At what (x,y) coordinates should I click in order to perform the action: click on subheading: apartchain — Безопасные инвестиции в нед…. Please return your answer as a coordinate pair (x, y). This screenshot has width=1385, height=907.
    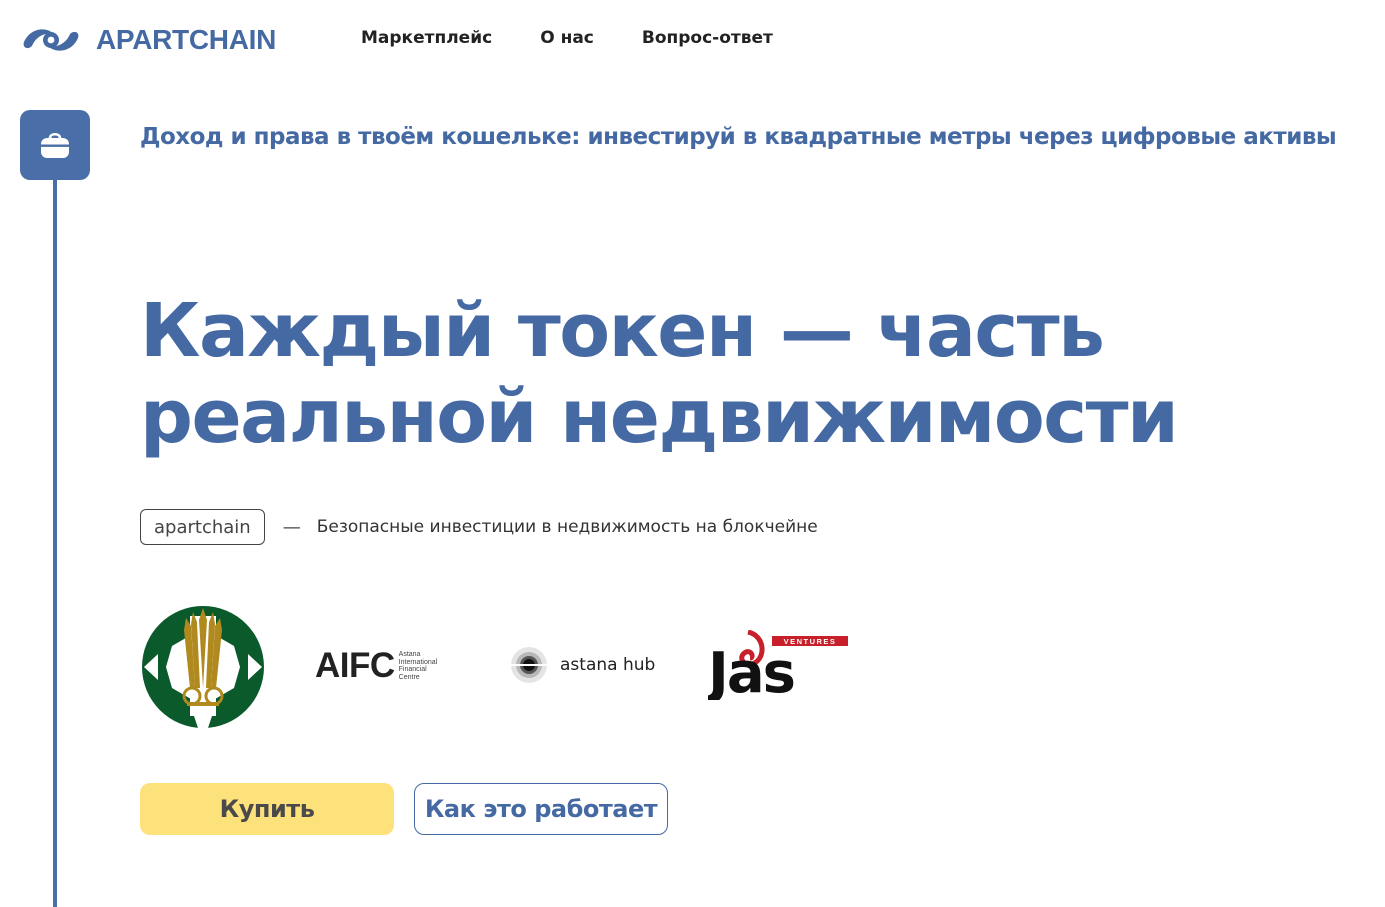
    Looking at the image, I should click on (479, 527).